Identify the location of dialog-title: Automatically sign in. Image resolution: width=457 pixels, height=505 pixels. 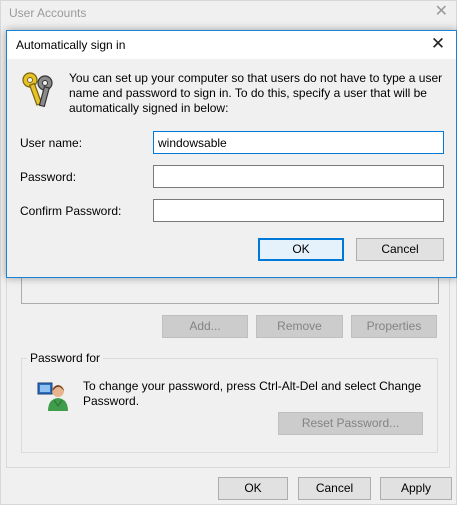
(71, 45).